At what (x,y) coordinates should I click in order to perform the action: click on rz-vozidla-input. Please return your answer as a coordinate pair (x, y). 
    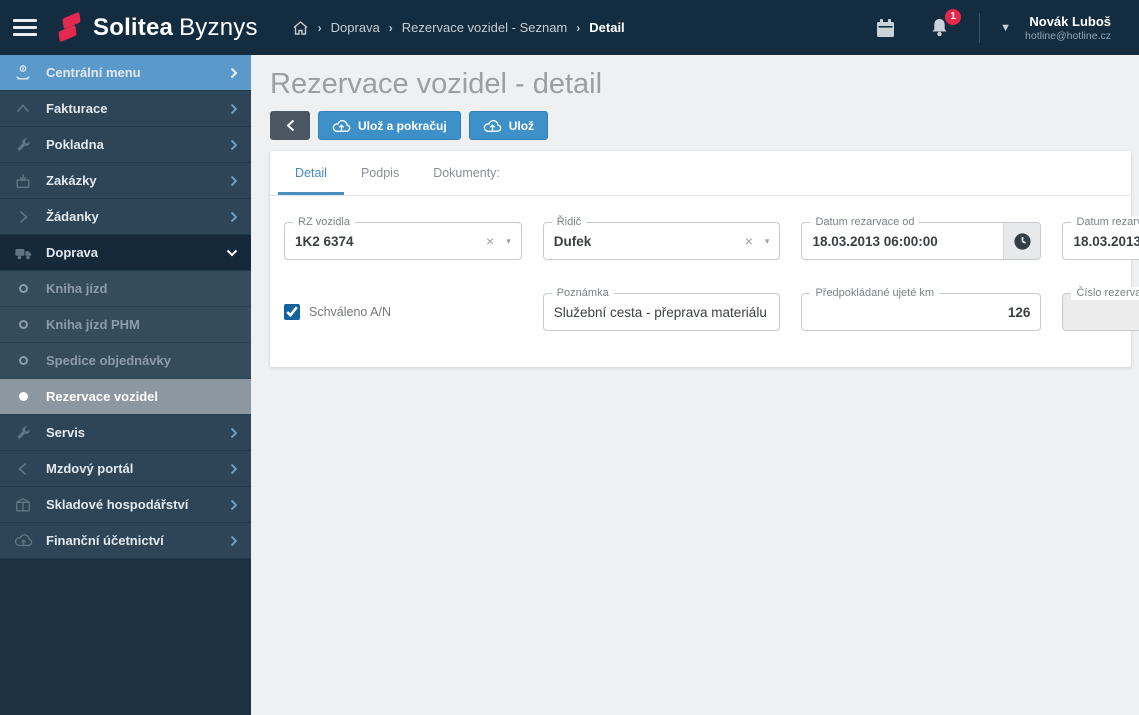
    Looking at the image, I should click on (385, 241).